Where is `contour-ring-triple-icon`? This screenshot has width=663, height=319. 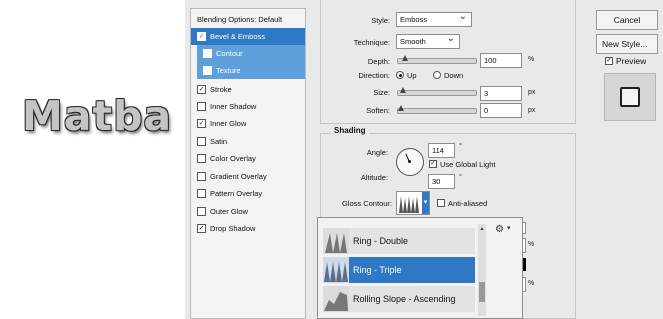
contour-ring-triple-icon is located at coordinates (336, 270).